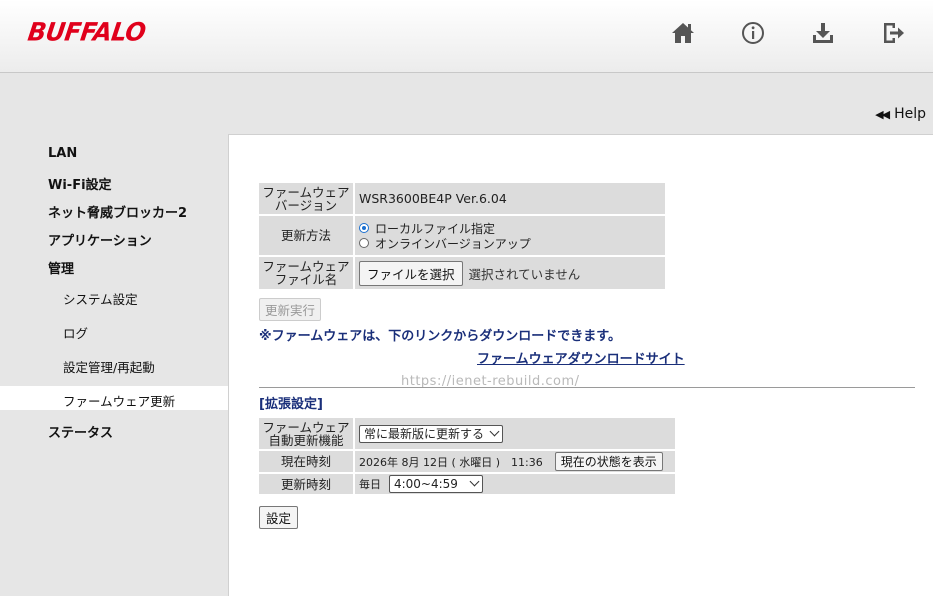 This screenshot has width=933, height=596. Describe the element at coordinates (431, 433) in the screenshot. I see `auto-update-select: 常に最新版に更新する` at that location.